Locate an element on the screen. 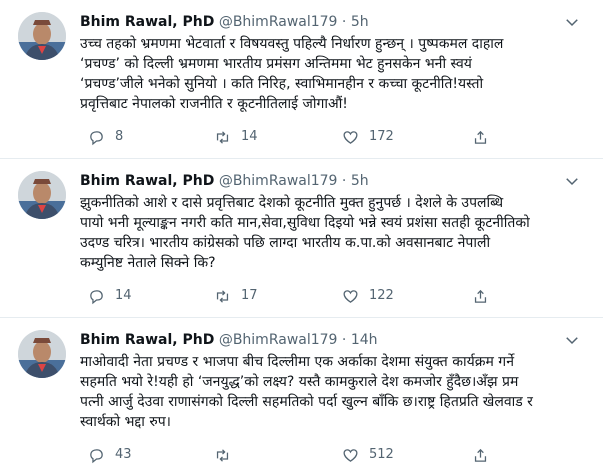  like-button: 122 is located at coordinates (368, 296).